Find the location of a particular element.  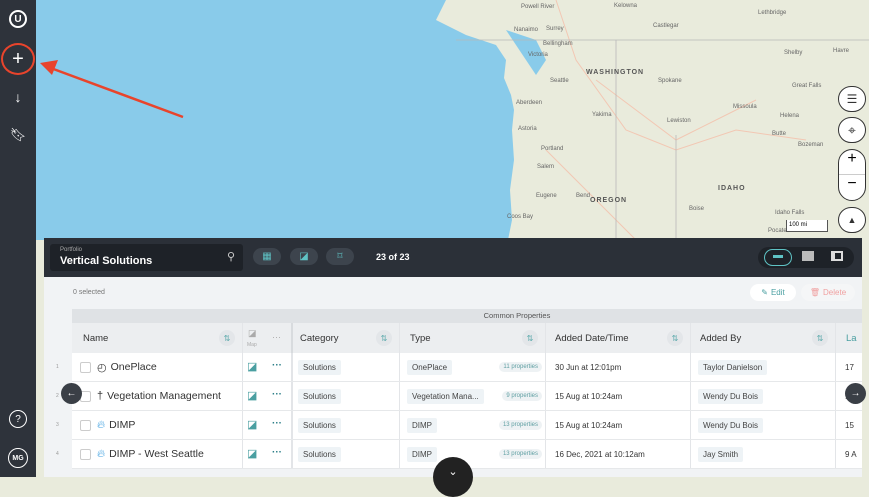

bookmark-view-button: ⌑ is located at coordinates (340, 256).